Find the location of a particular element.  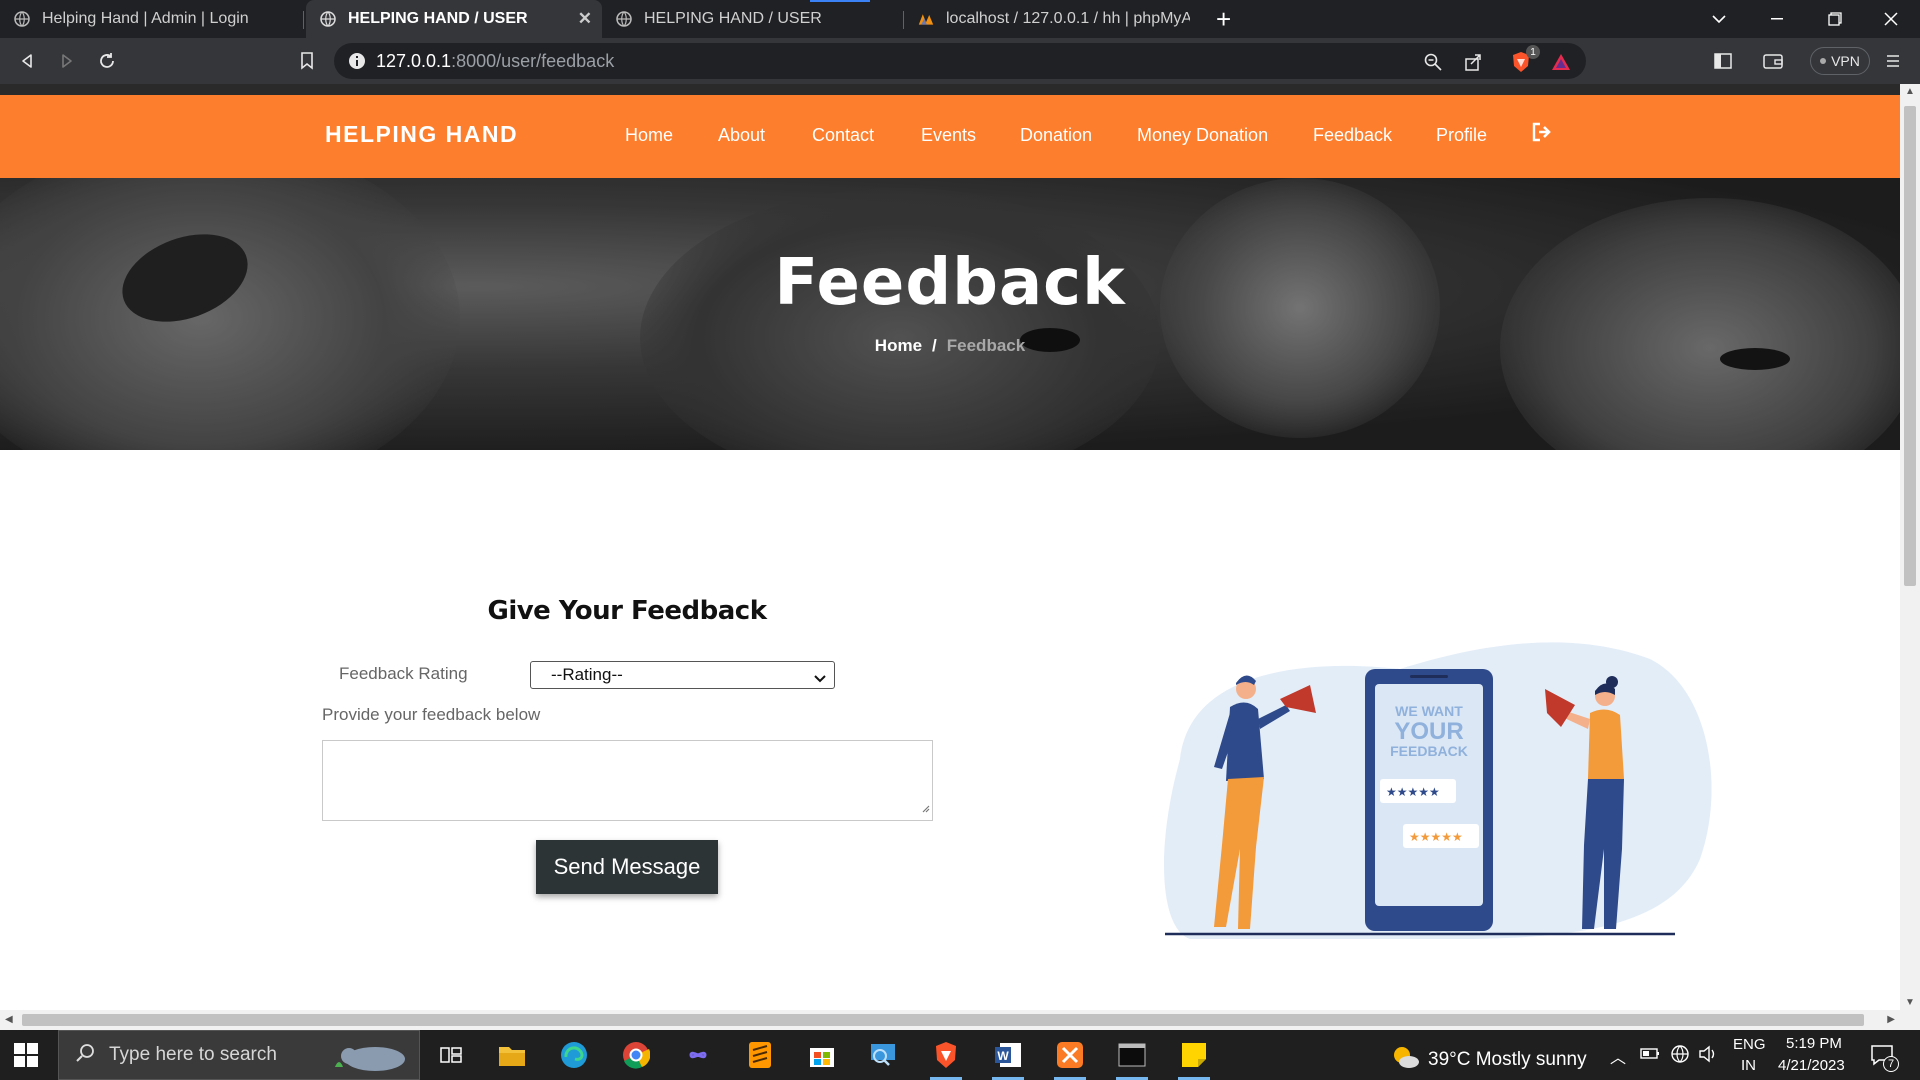

battery-icon is located at coordinates (1650, 1055).